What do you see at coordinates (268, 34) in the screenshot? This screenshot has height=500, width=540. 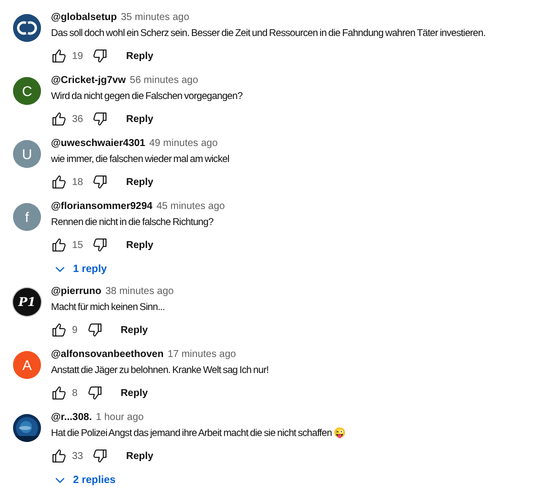 I see `comment-text: Das soll doch wohl ein Scherz sein. Besser die Zeit und Ressourcen in die Fahndung wahren Täter investieren.` at bounding box center [268, 34].